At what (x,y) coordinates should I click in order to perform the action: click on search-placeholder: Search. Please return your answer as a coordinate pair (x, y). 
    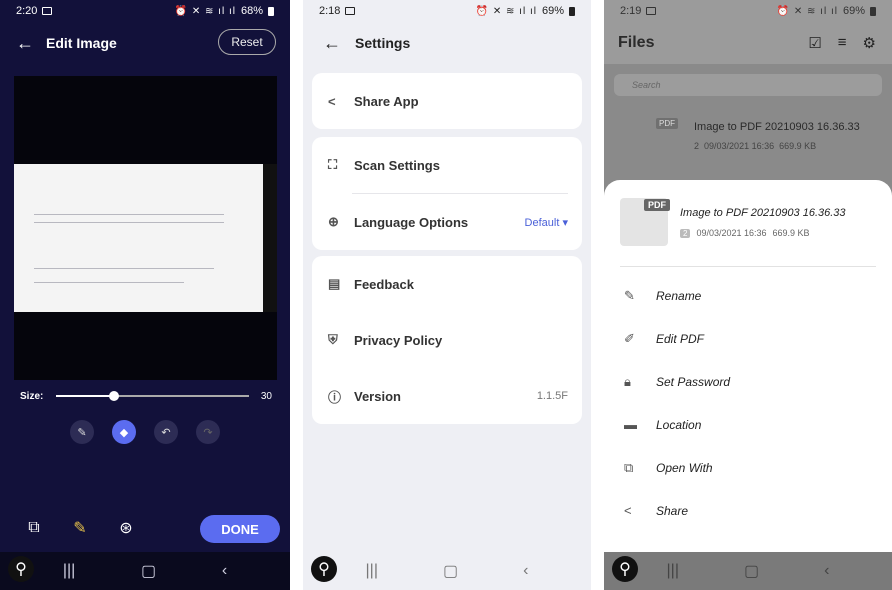
    Looking at the image, I should click on (646, 85).